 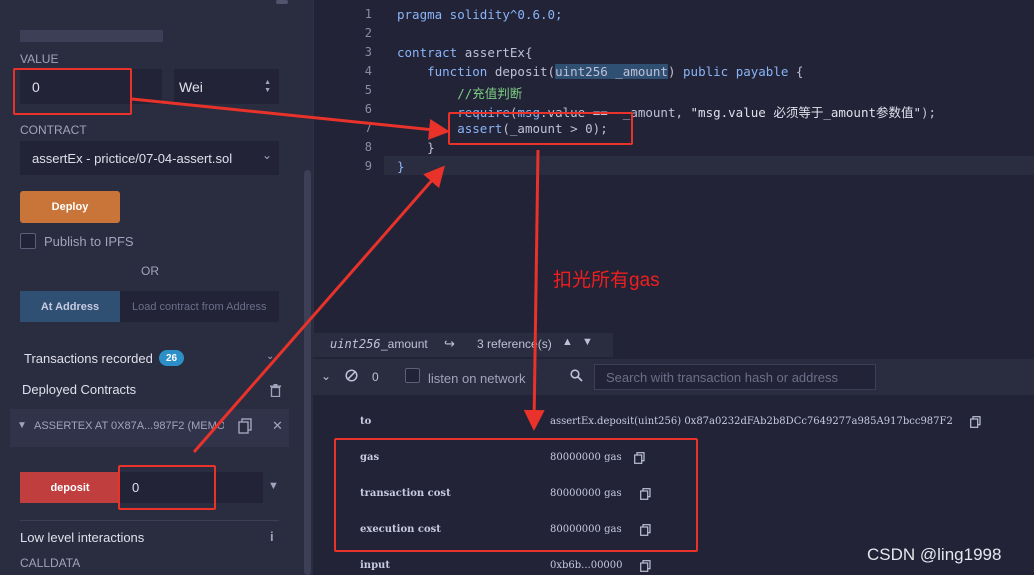 I want to click on watermark: CSDN @ling1998, so click(x=934, y=554).